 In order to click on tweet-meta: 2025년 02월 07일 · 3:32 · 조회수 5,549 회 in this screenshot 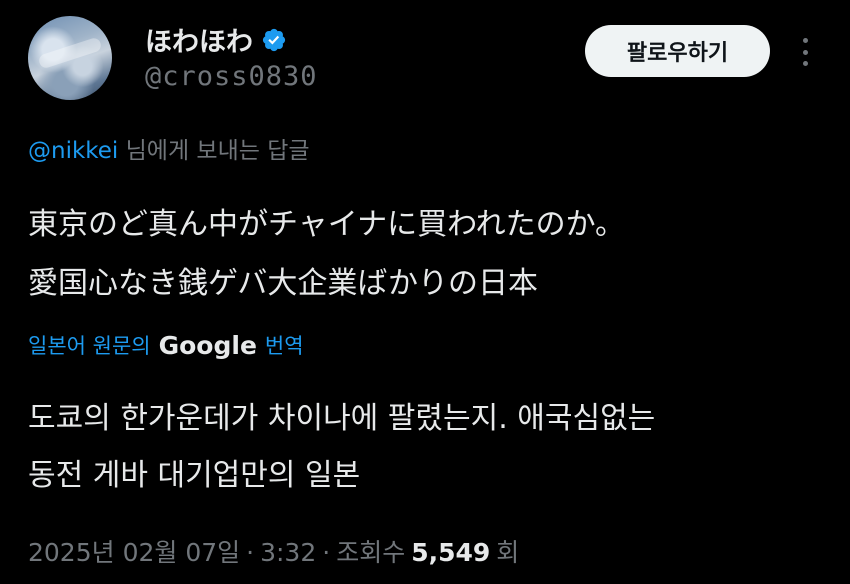, I will do `click(273, 551)`.